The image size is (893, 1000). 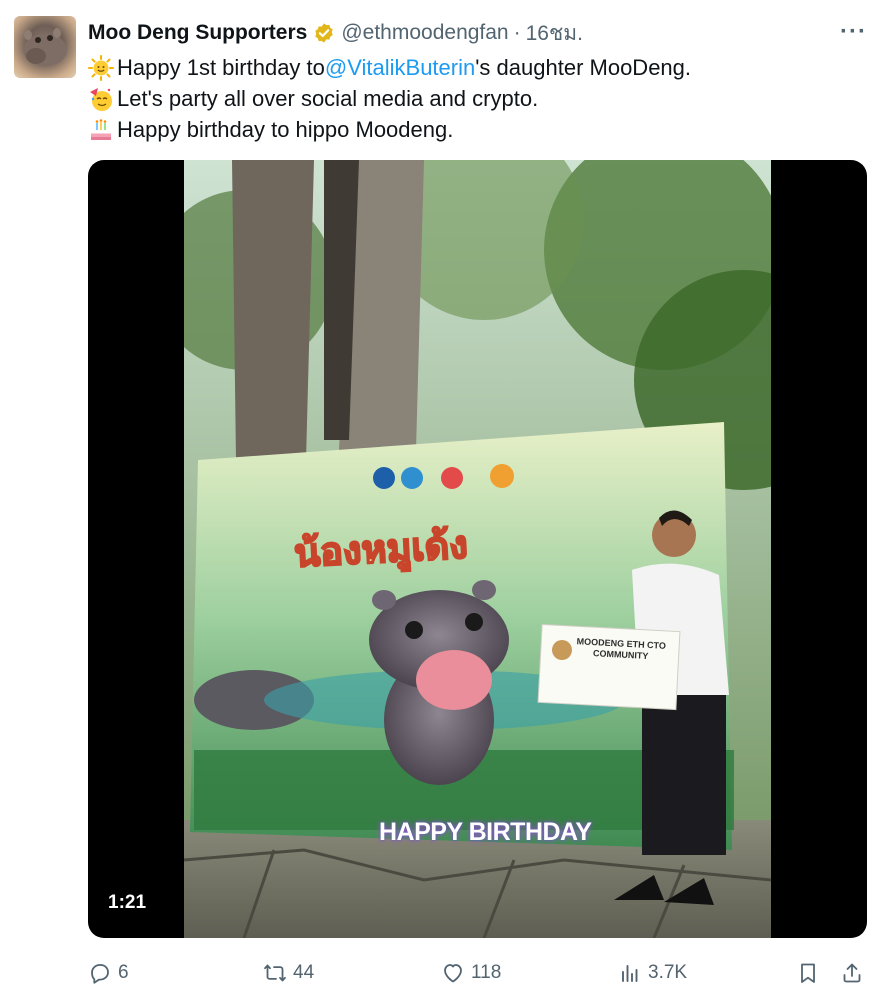 I want to click on tweet-line-1-part-a: Happy 1st birthday to, so click(x=221, y=67).